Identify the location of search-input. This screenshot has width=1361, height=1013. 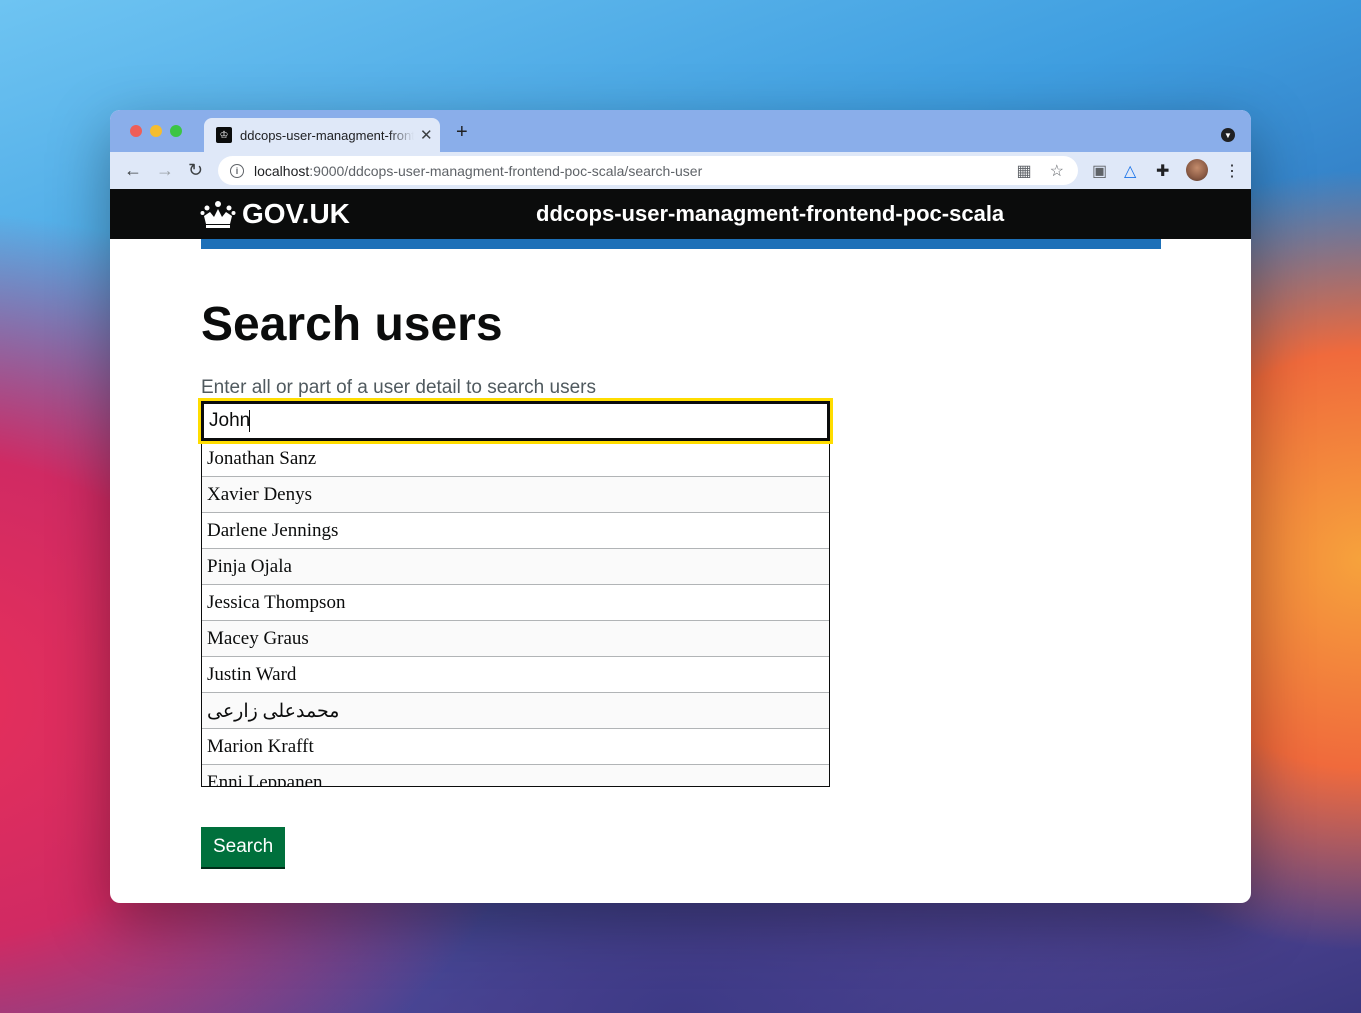
(515, 421).